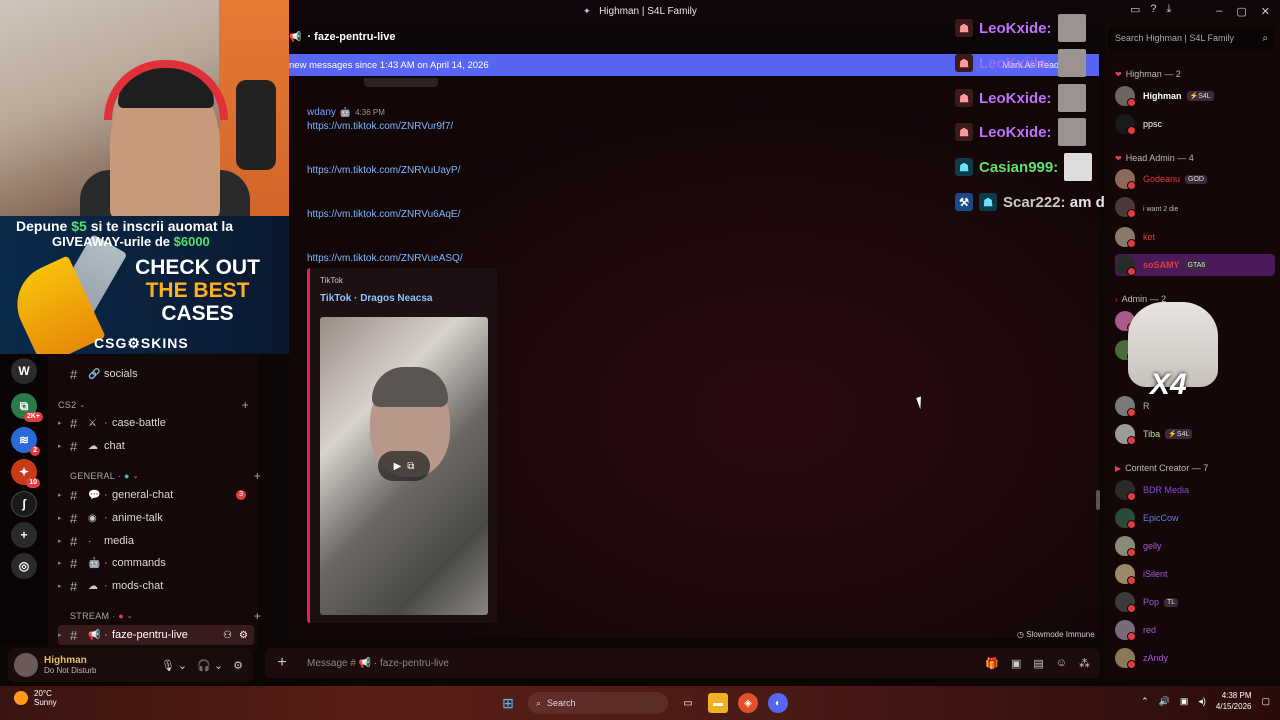  What do you see at coordinates (1195, 265) in the screenshot?
I see `member-item: soSAMY GTA6` at bounding box center [1195, 265].